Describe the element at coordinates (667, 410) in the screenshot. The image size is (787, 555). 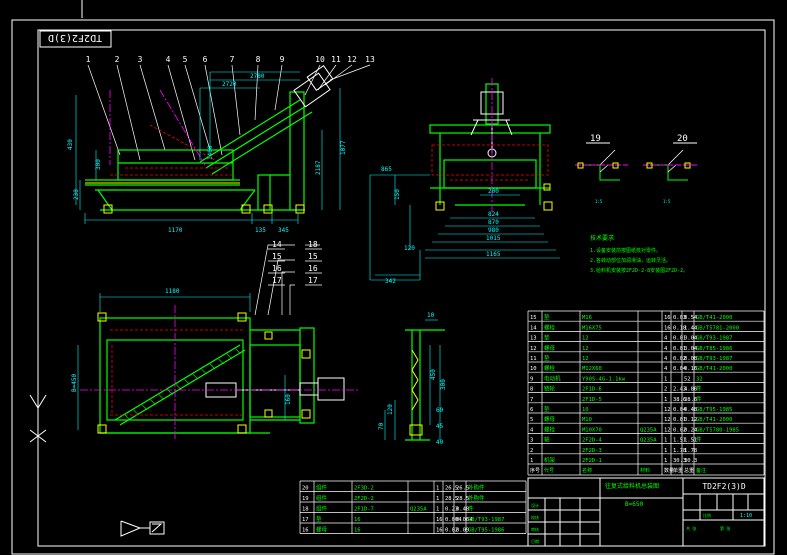
I see `bom-top-r9-c4: 12` at that location.